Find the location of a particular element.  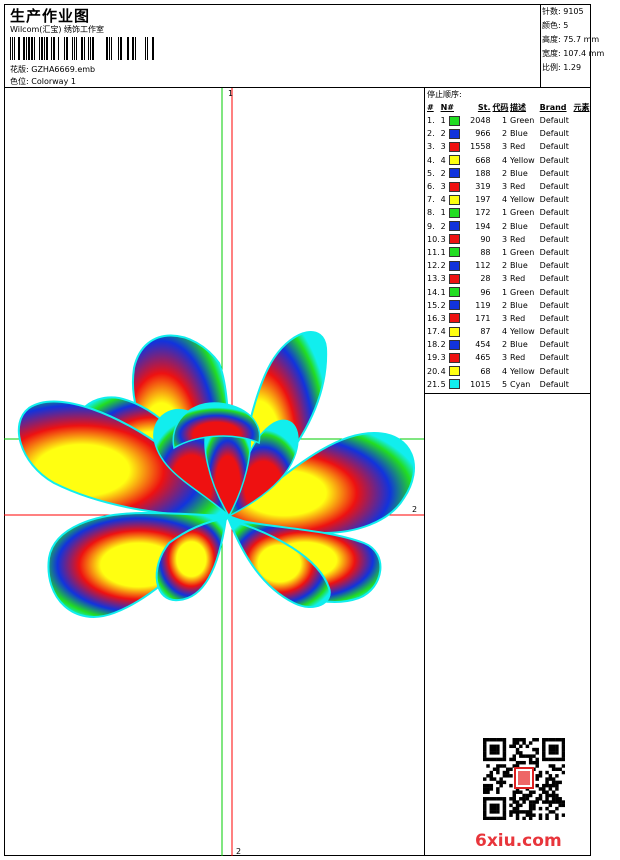

cell-idx: 10. is located at coordinates (433, 239).